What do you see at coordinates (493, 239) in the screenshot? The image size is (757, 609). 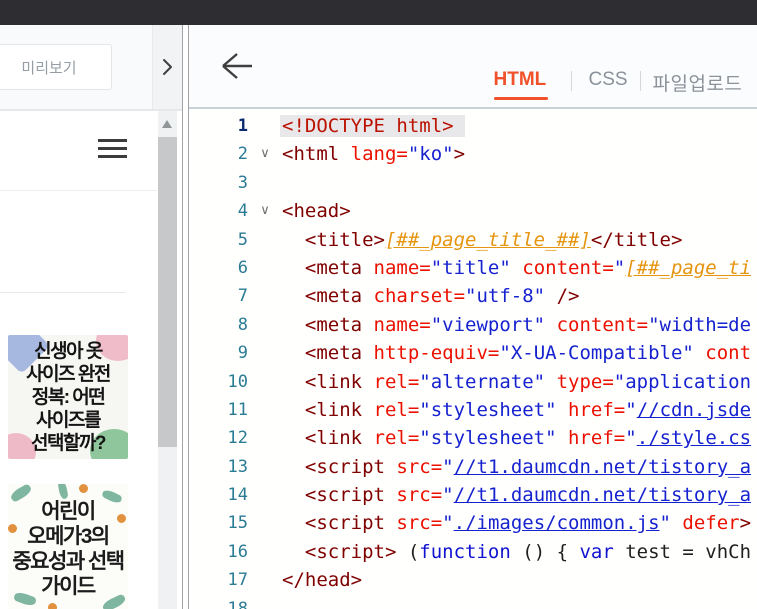 I see `code-text: <title>[##_page_title_##]</title>` at bounding box center [493, 239].